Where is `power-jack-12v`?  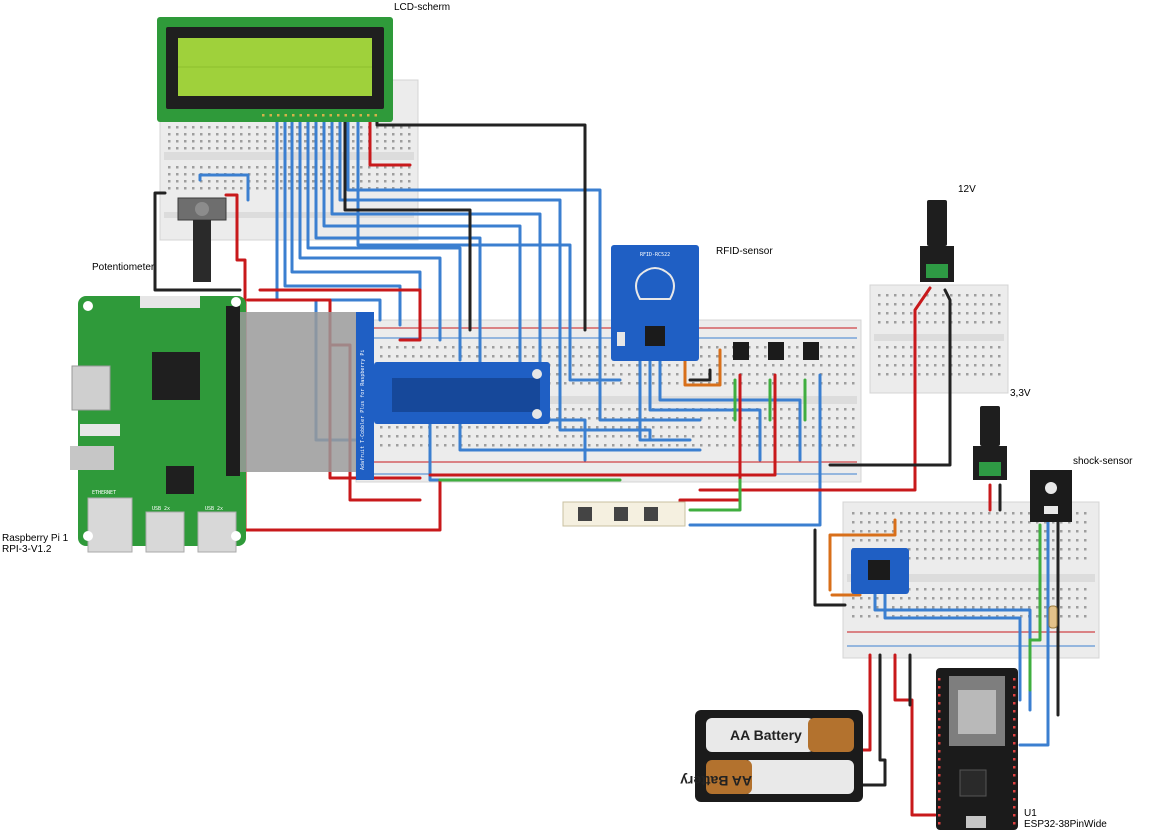
power-jack-12v is located at coordinates (937, 241).